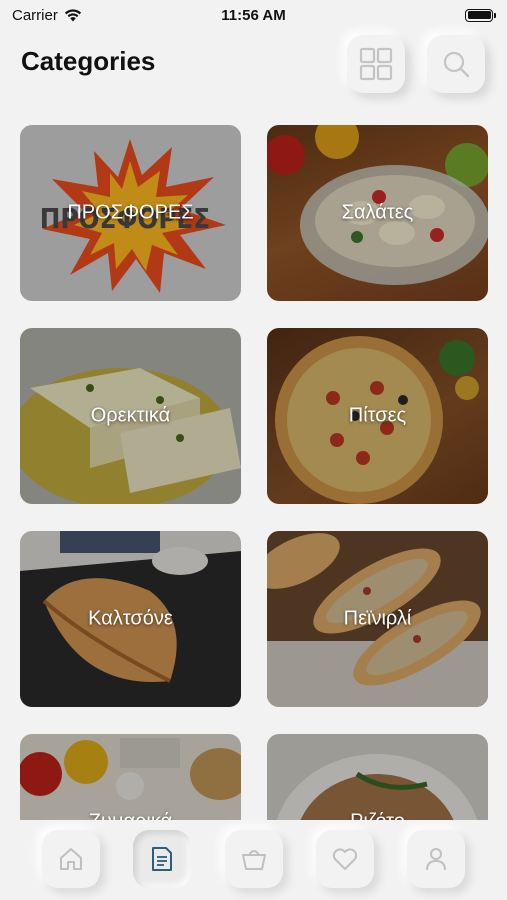  I want to click on tab-categories, so click(162, 859).